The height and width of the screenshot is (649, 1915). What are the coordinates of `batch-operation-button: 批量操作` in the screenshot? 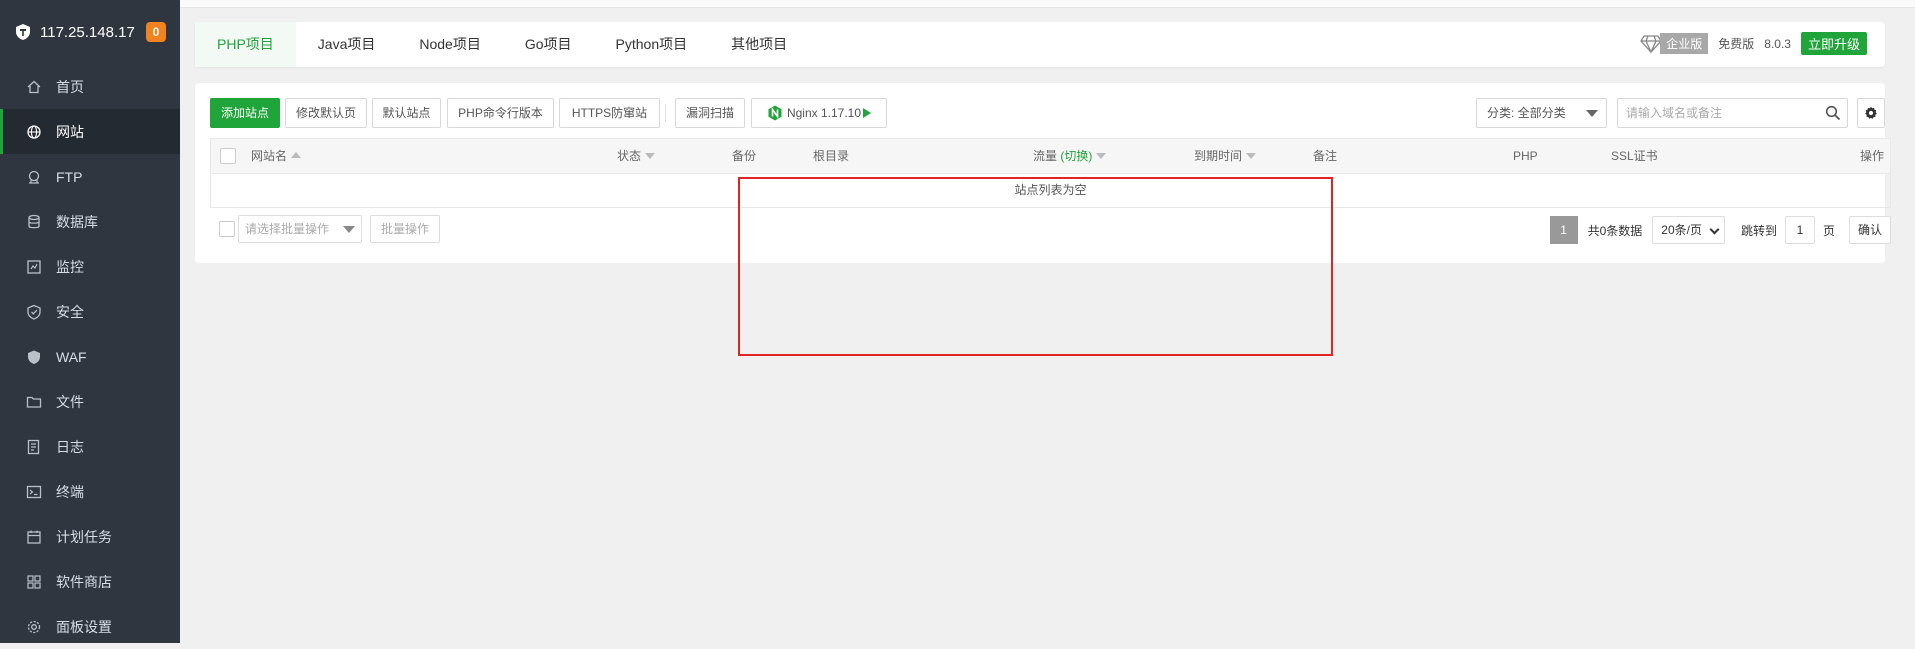 It's located at (405, 229).